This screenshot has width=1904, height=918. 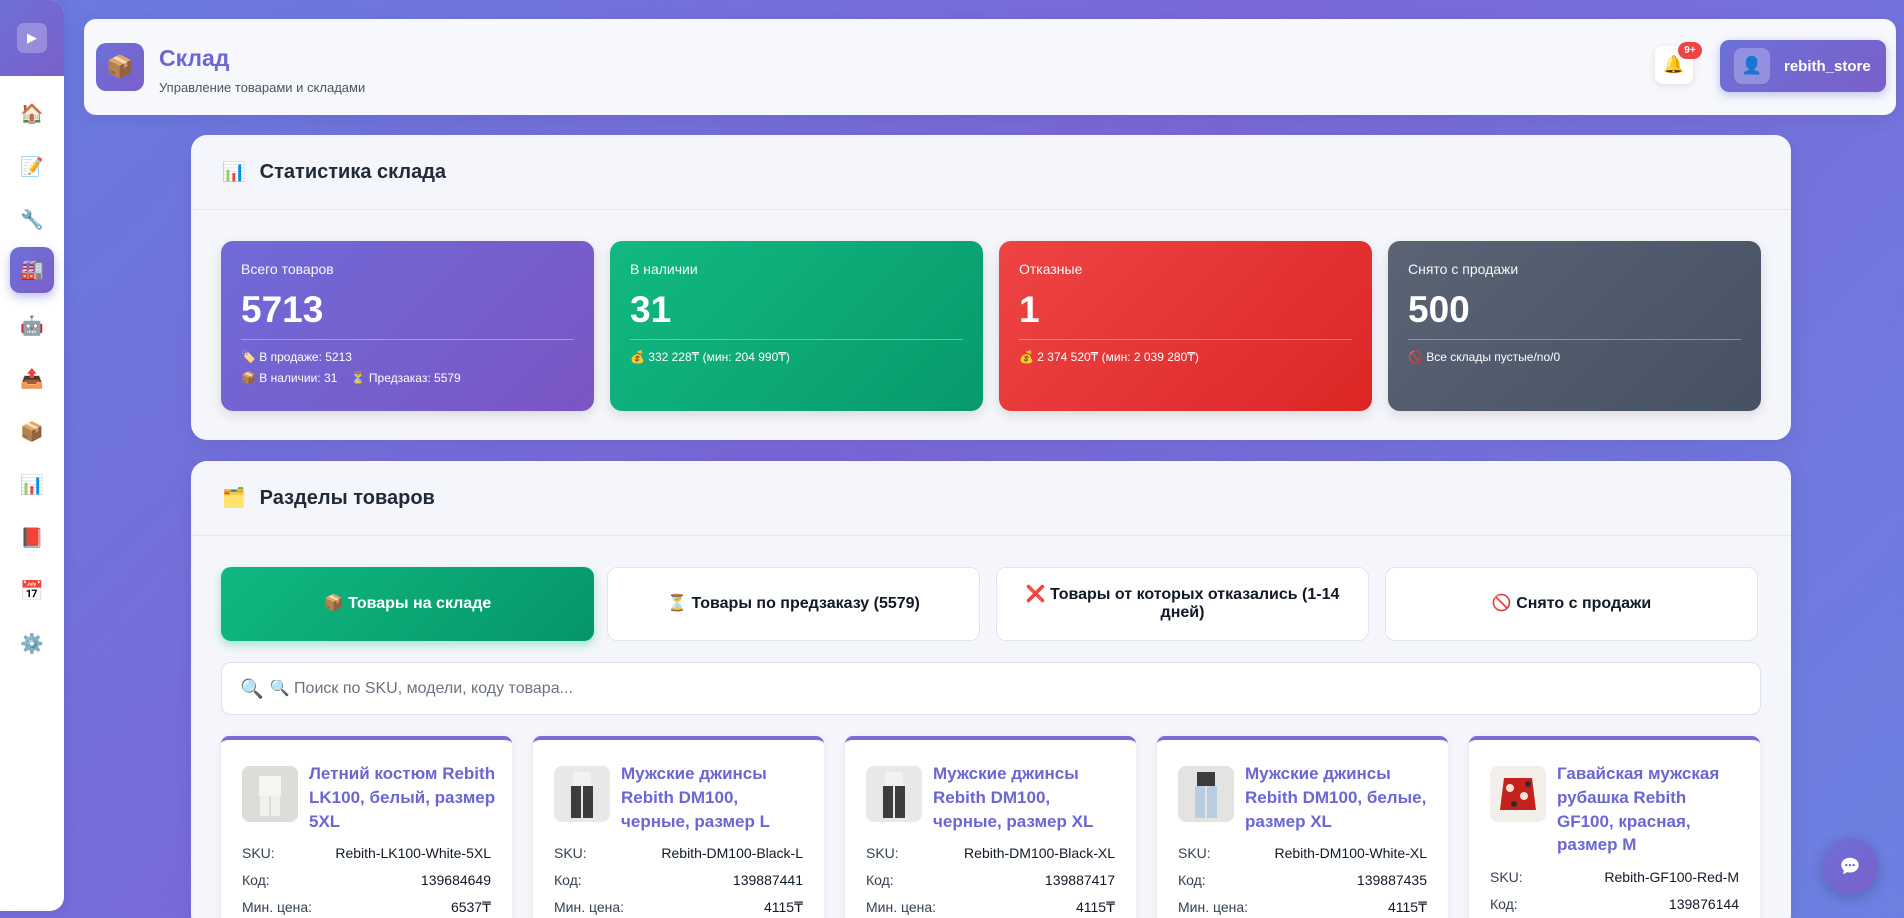 I want to click on robot-icon: 🤖, so click(x=32, y=326).